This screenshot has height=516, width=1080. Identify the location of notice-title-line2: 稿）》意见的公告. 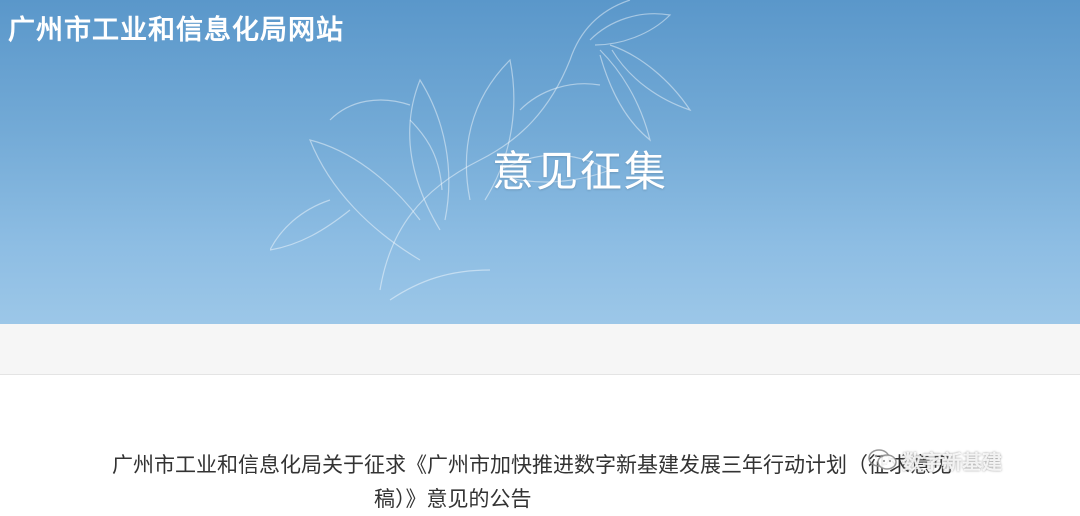
(453, 499).